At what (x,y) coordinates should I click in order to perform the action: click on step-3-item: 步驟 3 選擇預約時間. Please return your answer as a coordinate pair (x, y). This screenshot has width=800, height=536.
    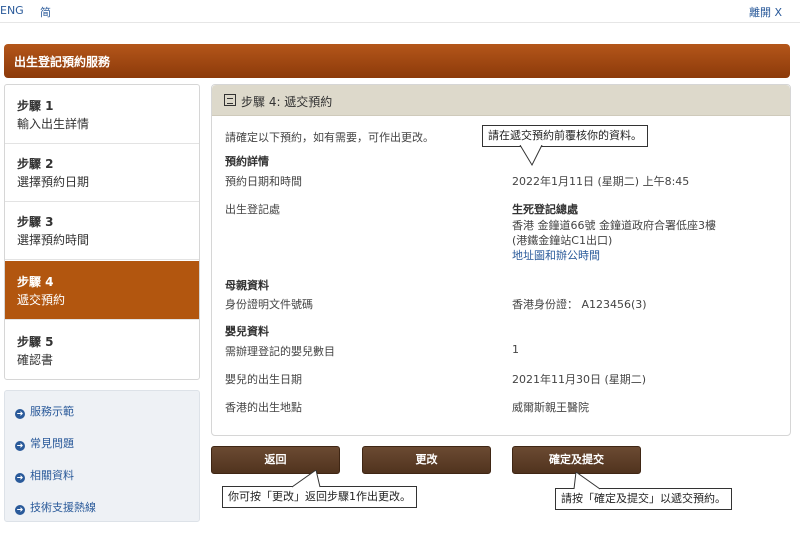
    Looking at the image, I should click on (102, 230).